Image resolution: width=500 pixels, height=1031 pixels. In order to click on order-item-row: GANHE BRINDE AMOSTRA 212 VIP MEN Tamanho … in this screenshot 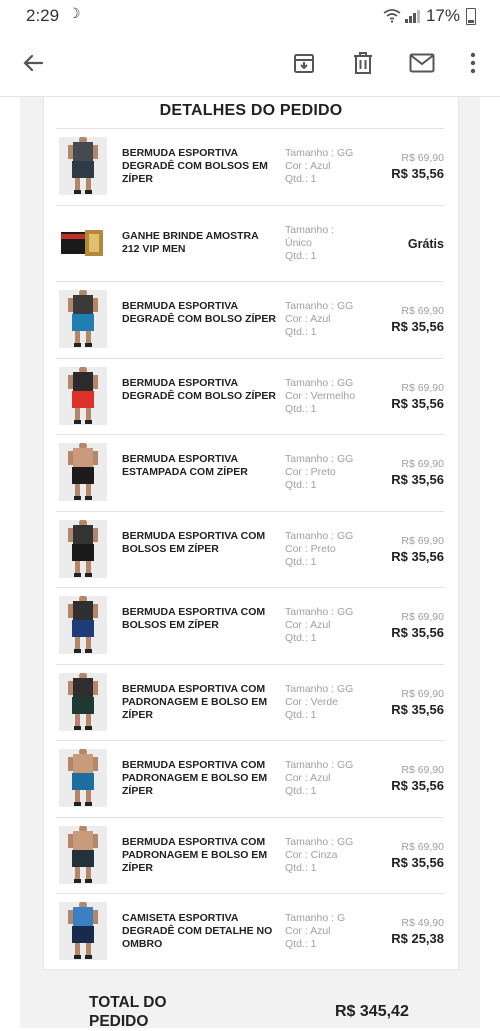, I will do `click(250, 243)`.